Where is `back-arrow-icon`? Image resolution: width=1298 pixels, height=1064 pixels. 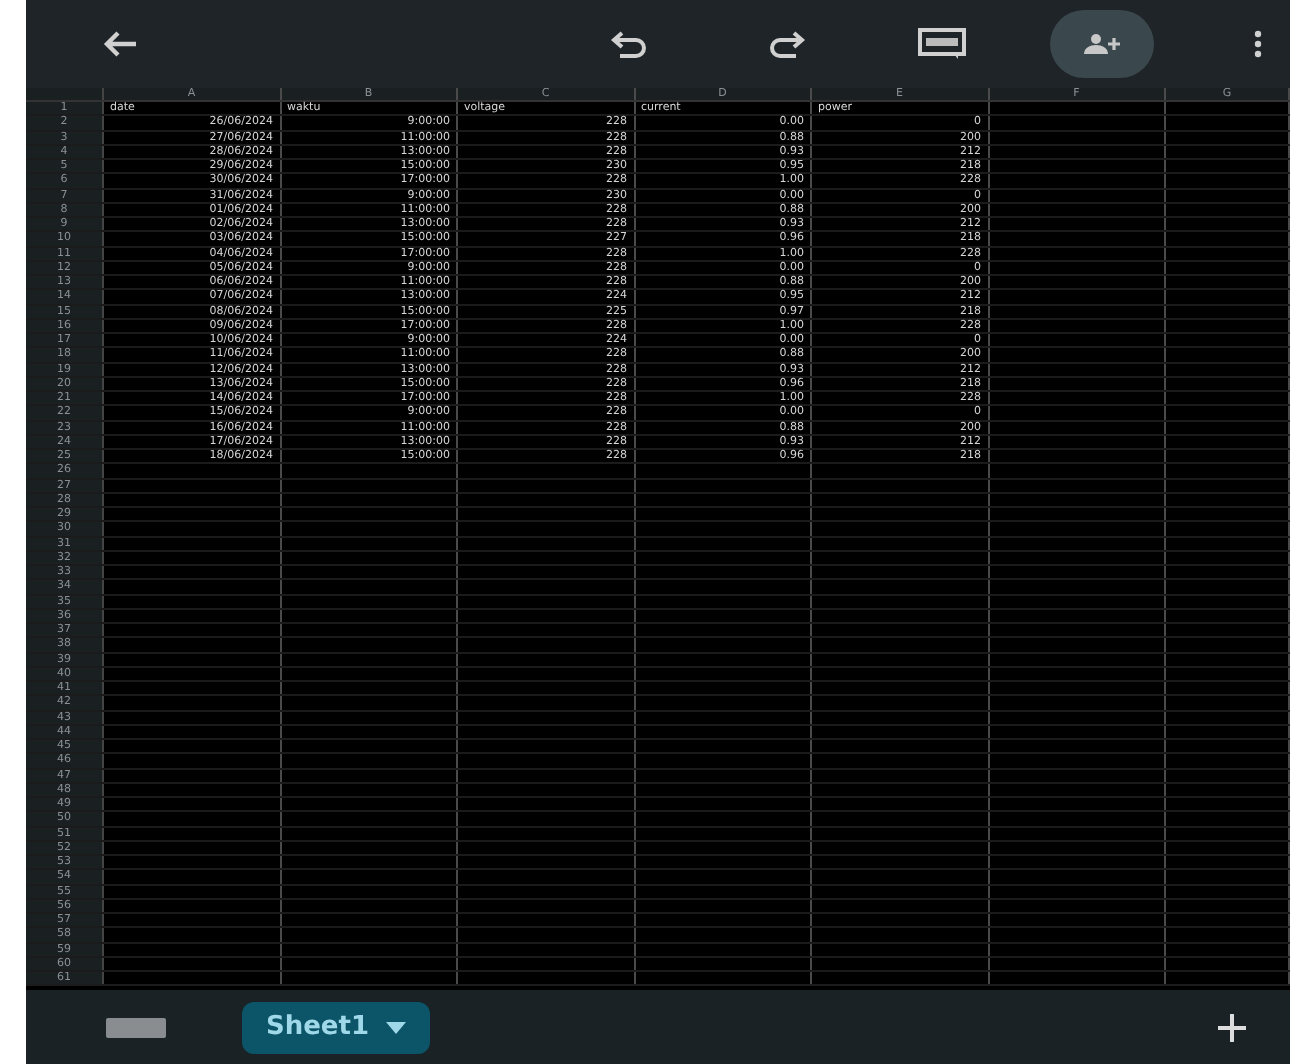
back-arrow-icon is located at coordinates (120, 44).